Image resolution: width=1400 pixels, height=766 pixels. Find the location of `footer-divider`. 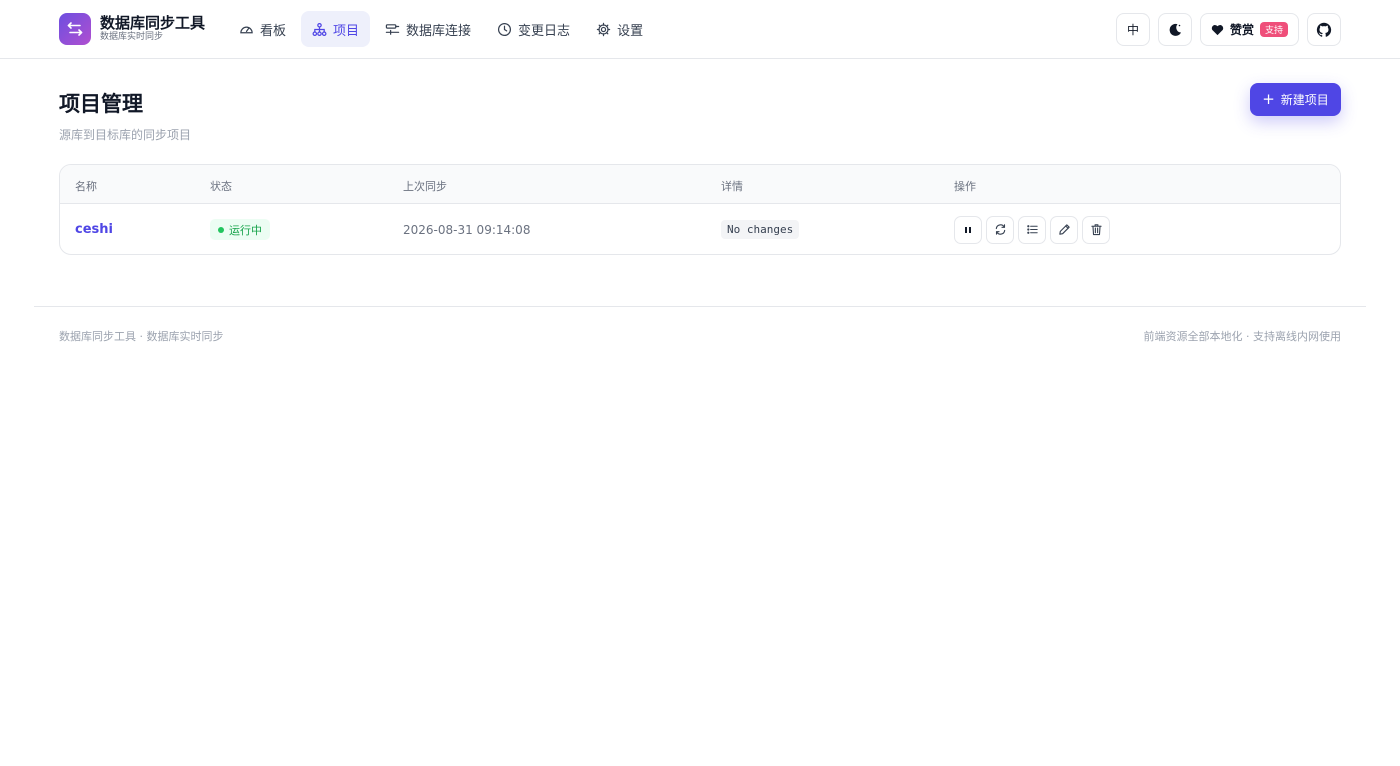

footer-divider is located at coordinates (700, 306).